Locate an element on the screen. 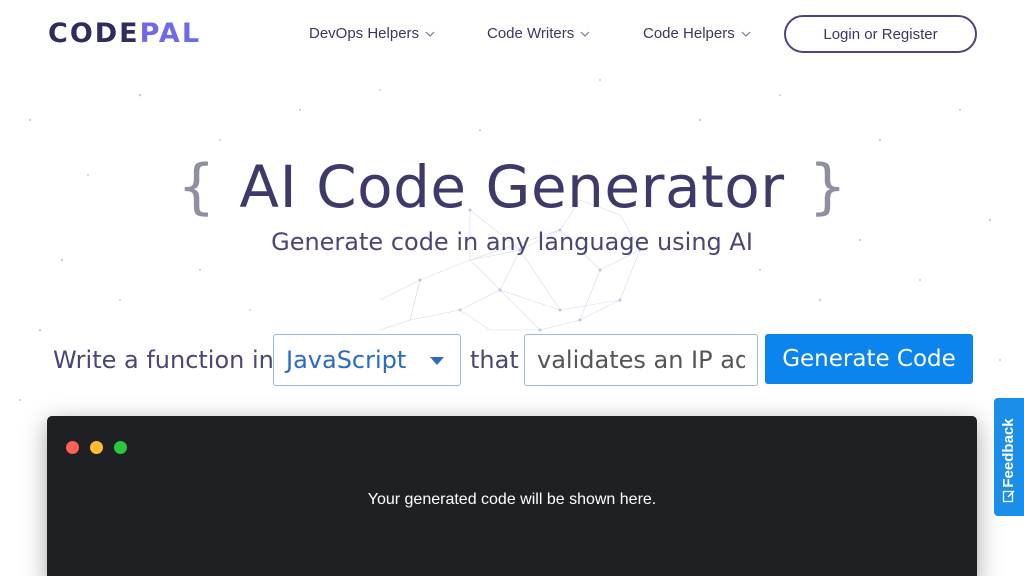 The height and width of the screenshot is (576, 1024). window-minimize-dot is located at coordinates (96, 447).